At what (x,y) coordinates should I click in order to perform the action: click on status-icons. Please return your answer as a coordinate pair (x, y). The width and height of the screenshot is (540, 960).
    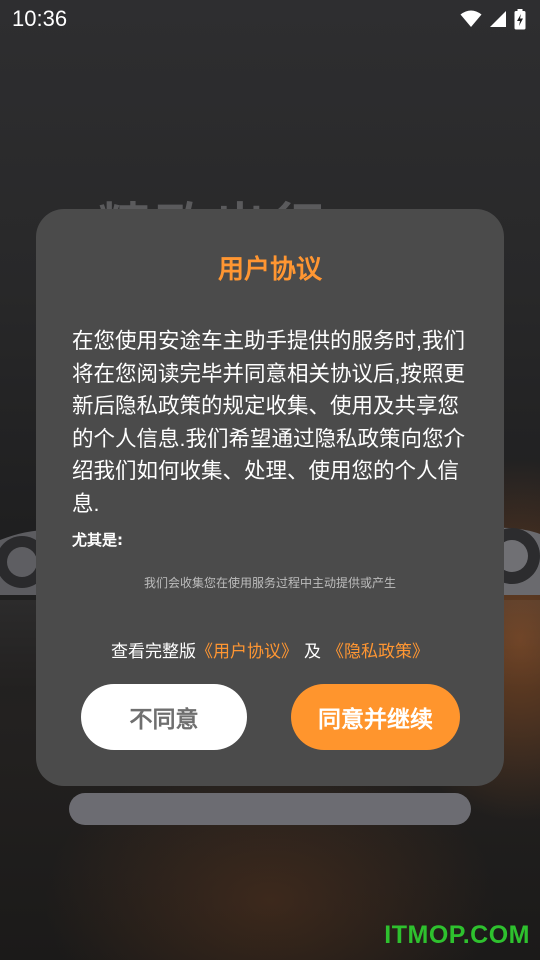
    Looking at the image, I should click on (493, 19).